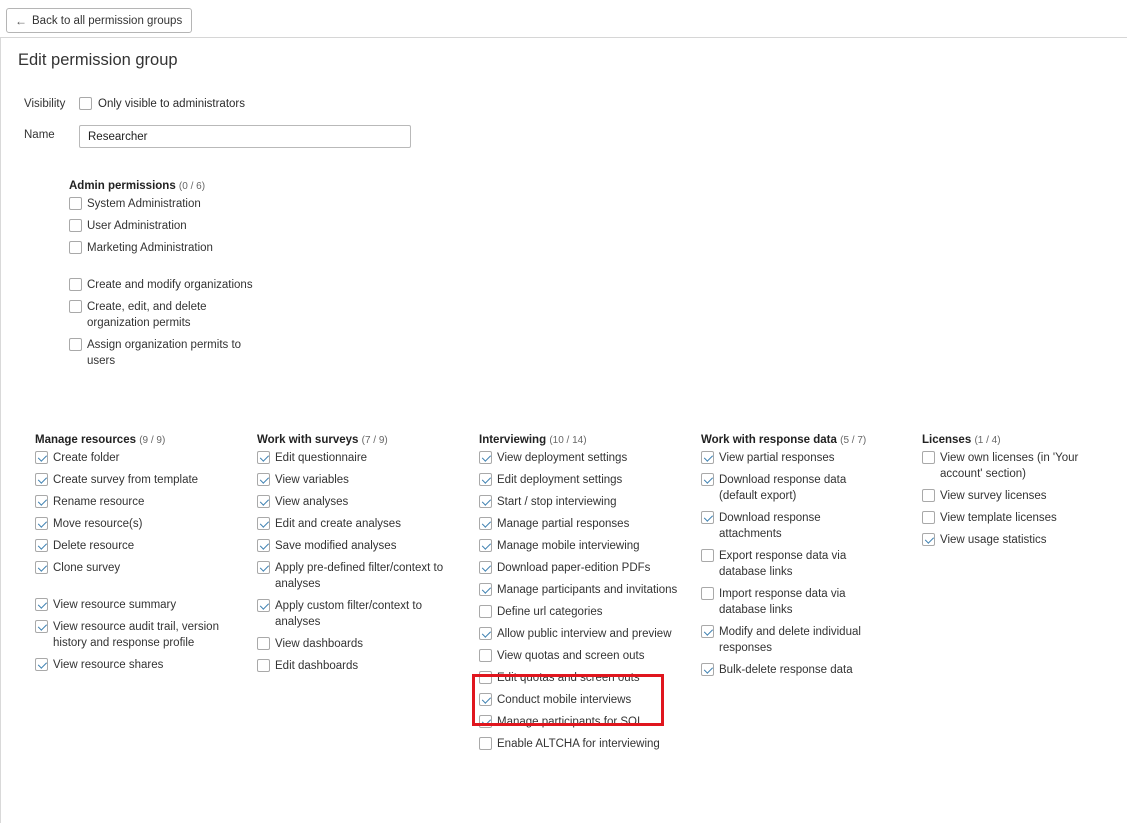  I want to click on permission-item: Manage partial responses, so click(579, 524).